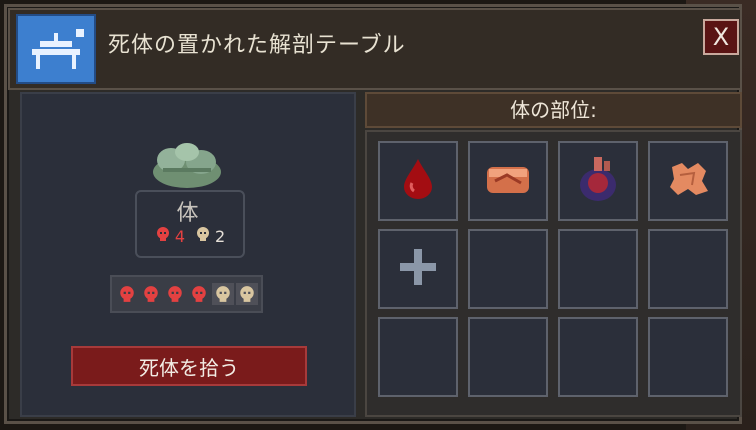 The image size is (756, 430). I want to click on blood-drop-icon, so click(418, 181).